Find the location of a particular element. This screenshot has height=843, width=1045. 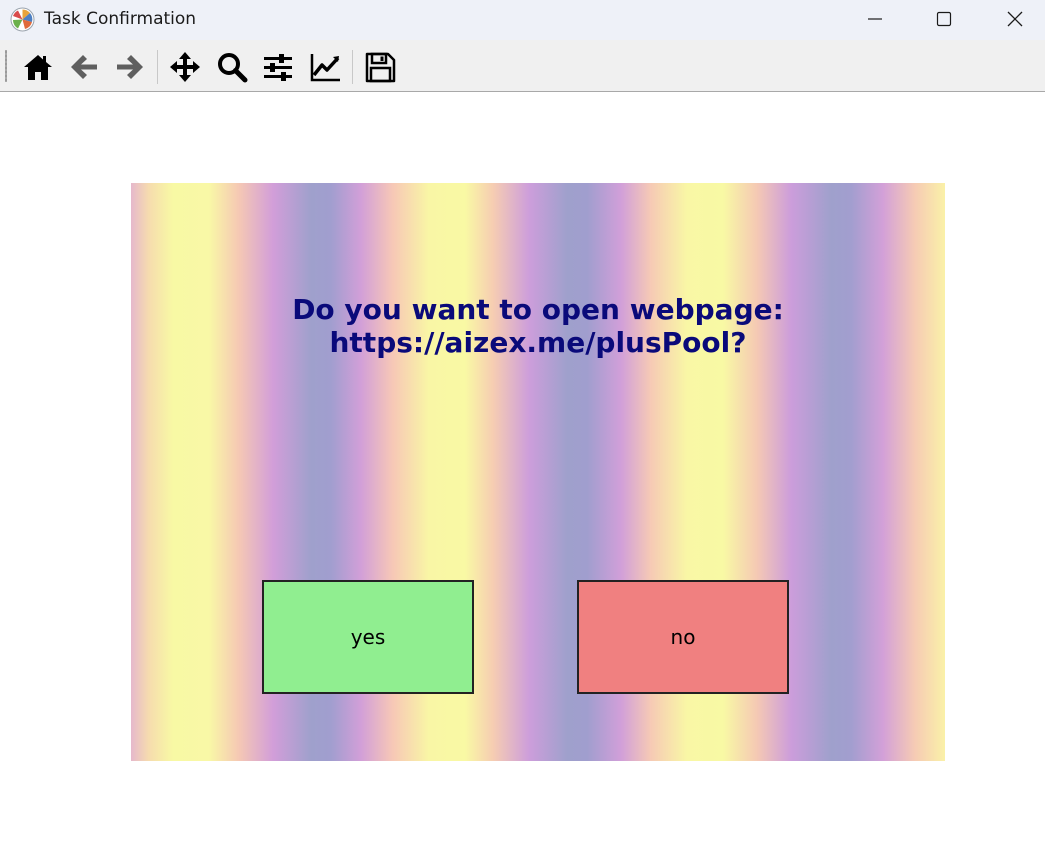

home-icon is located at coordinates (38, 67).